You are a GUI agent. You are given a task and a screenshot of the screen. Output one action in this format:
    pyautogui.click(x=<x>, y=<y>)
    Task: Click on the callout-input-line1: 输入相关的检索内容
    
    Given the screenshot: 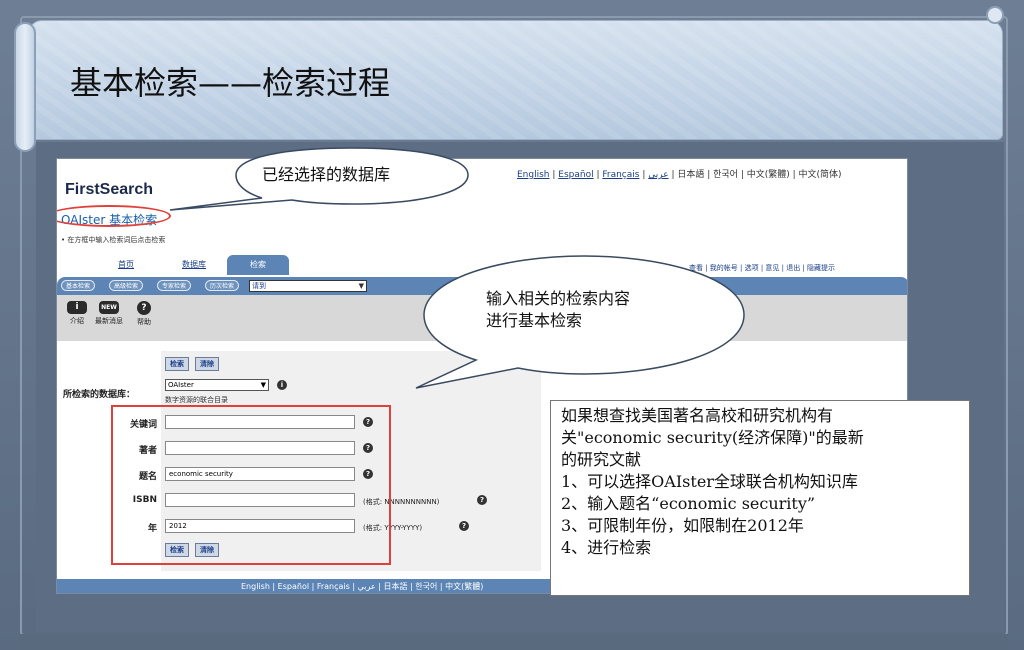 What is the action you would take?
    pyautogui.click(x=558, y=298)
    